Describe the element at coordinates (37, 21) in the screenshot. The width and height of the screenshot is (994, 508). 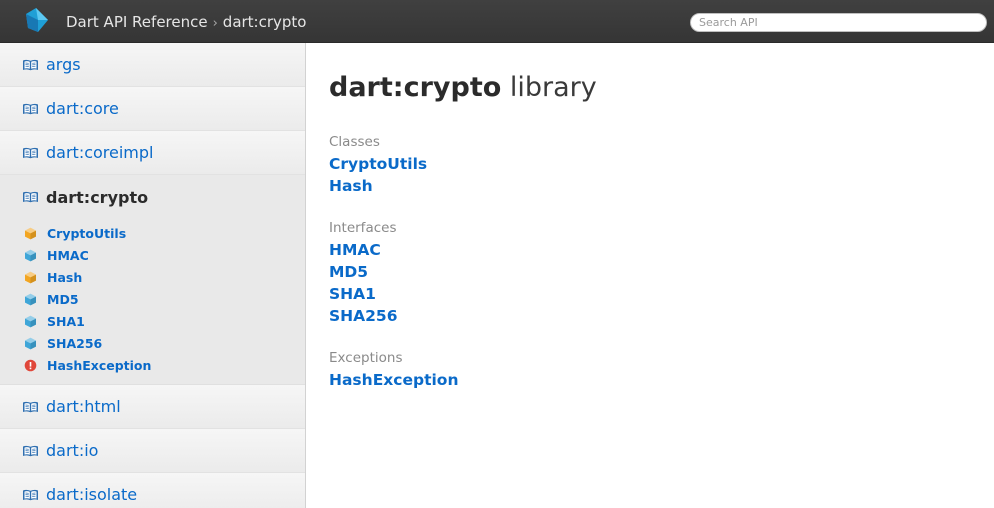
I see `dart-logo-icon` at that location.